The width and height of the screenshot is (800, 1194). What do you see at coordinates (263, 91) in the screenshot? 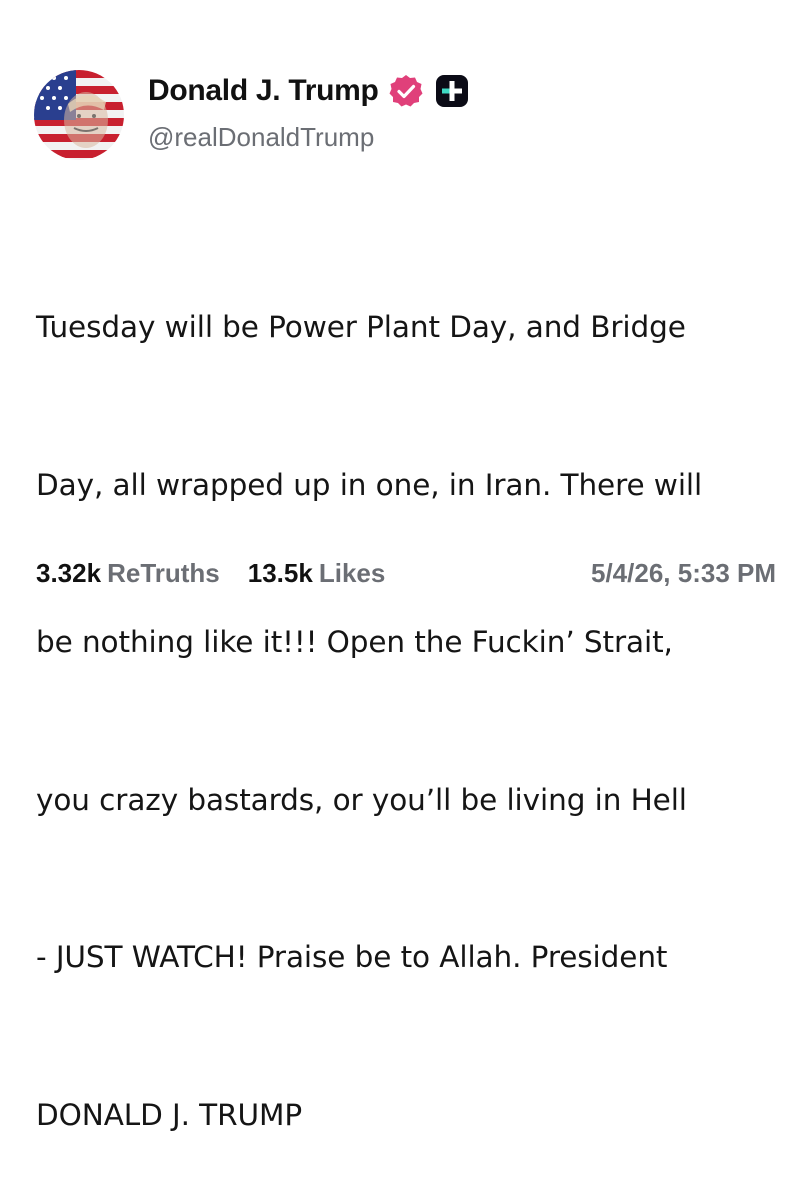
I see `display-name: Donald J. Trump` at bounding box center [263, 91].